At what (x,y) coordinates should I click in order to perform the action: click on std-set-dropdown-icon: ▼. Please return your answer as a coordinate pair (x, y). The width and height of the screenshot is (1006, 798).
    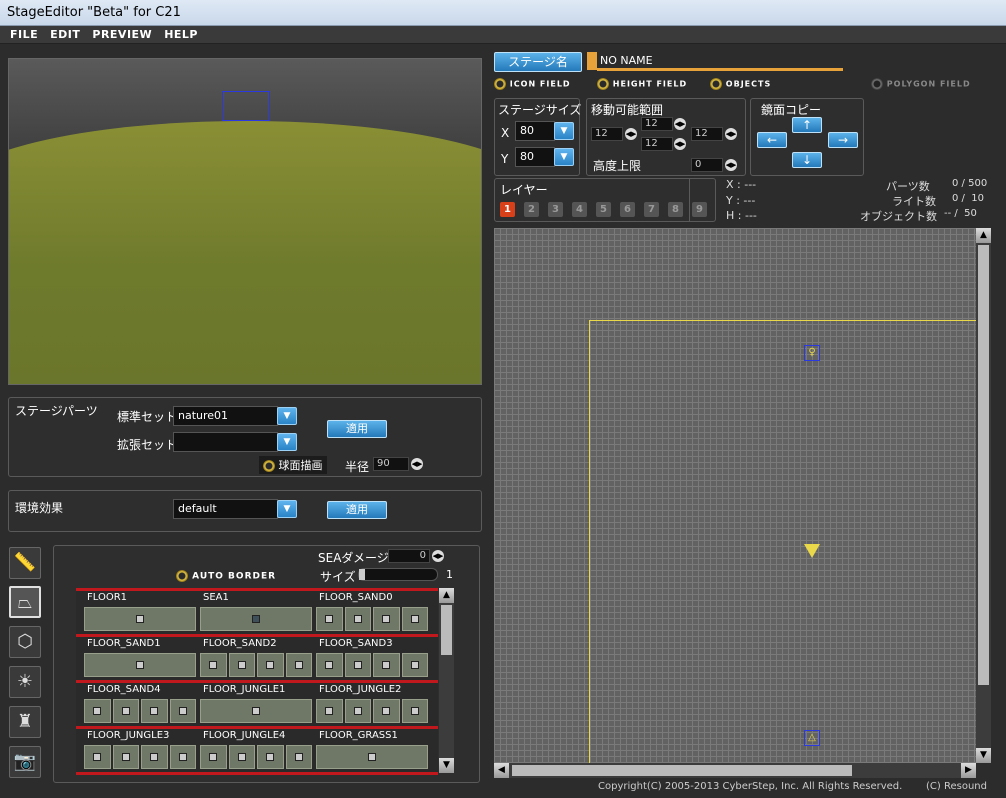
    Looking at the image, I should click on (287, 416).